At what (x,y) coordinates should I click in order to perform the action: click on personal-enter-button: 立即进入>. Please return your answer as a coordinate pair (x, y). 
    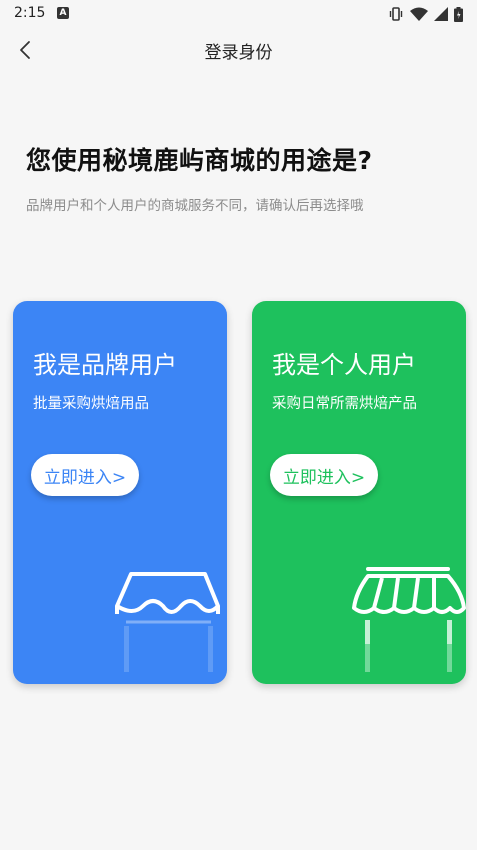
    Looking at the image, I should click on (324, 475).